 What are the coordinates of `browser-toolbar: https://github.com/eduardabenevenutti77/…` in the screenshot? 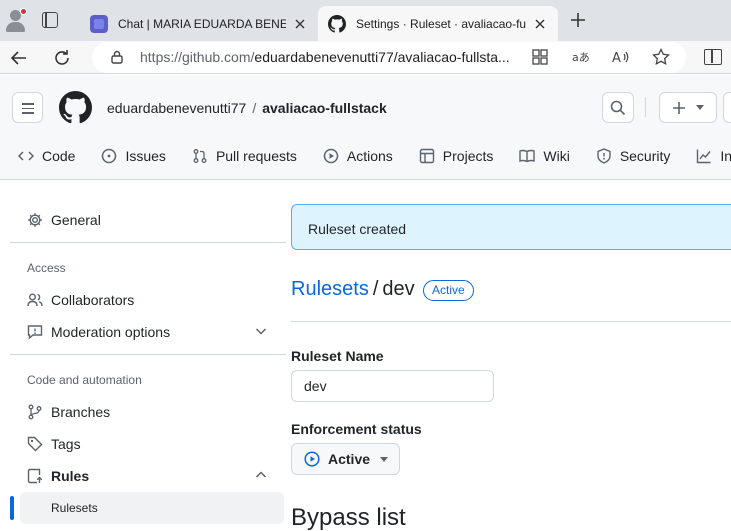 It's located at (365, 57).